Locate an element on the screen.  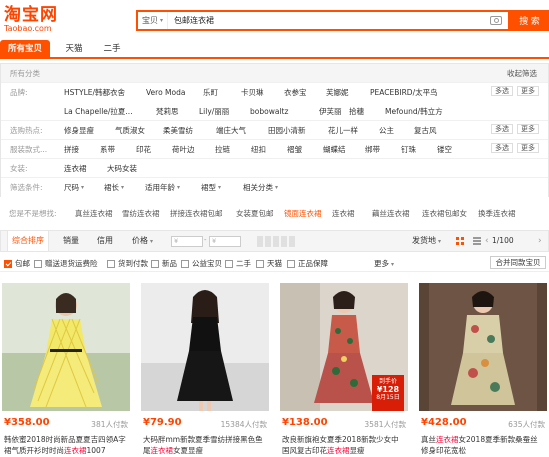
detail-option: 纽扣 is located at coordinates (258, 149).